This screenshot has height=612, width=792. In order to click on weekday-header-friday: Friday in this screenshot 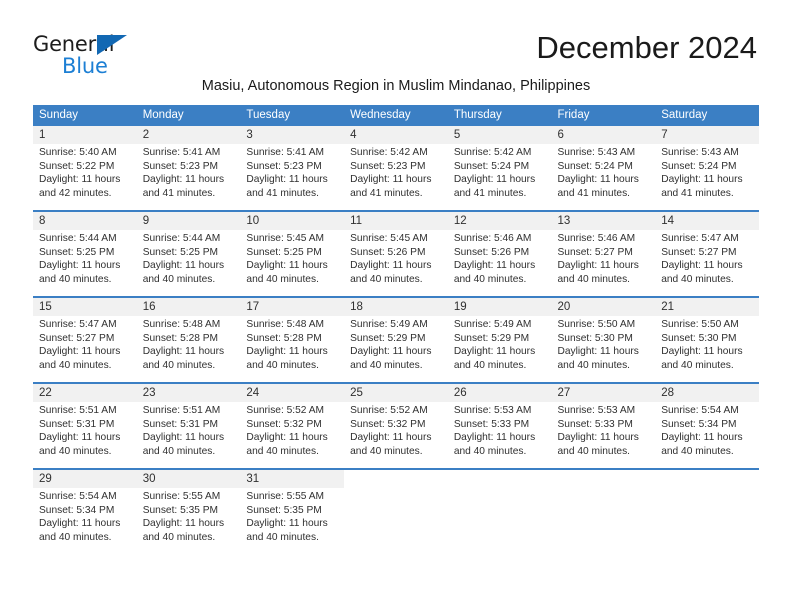, I will do `click(603, 115)`.